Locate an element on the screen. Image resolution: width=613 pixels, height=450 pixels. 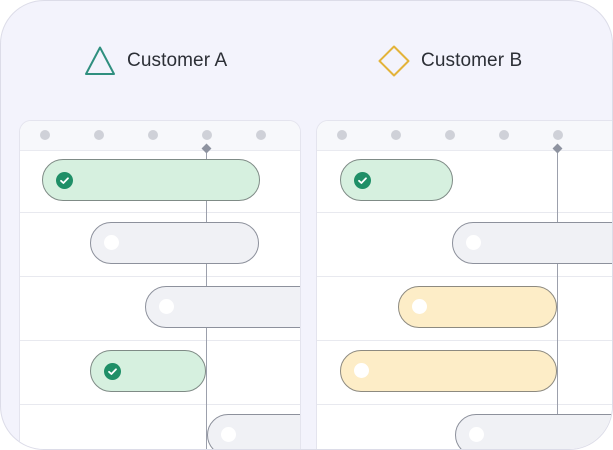
customer-b-label: Customer B is located at coordinates (472, 60).